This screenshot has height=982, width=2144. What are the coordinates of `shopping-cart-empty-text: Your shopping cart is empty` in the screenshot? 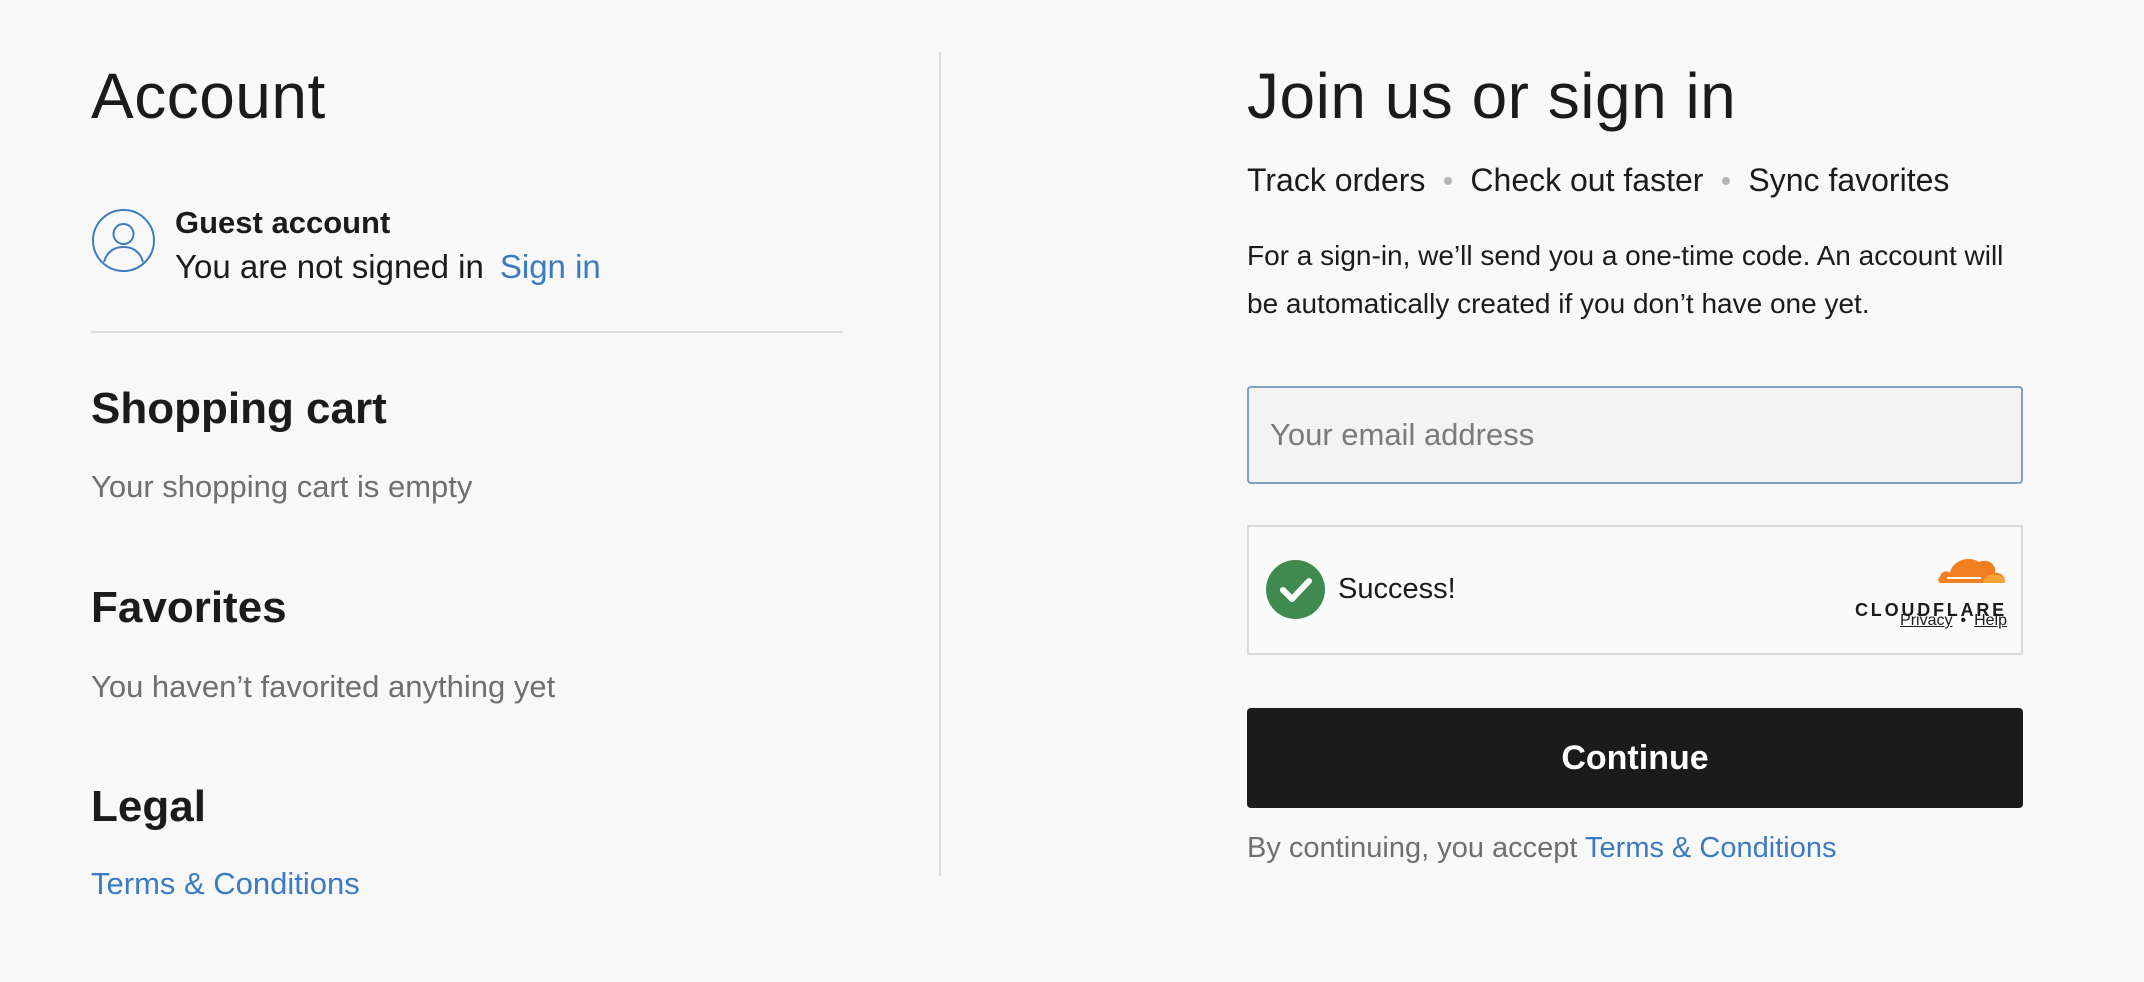 It's located at (282, 486).